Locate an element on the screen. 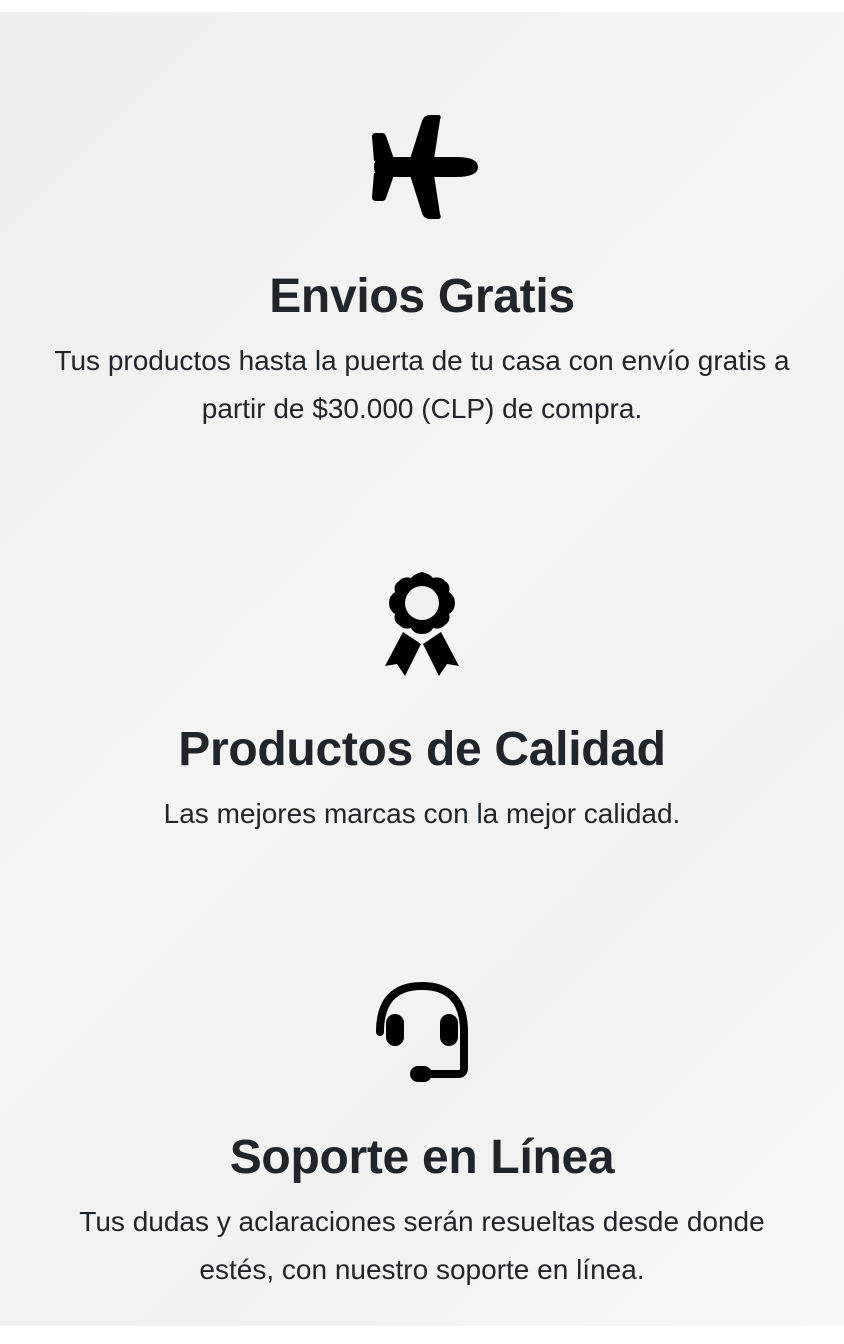 This screenshot has width=844, height=1344. feature-title: Soporte en Línea is located at coordinates (422, 1157).